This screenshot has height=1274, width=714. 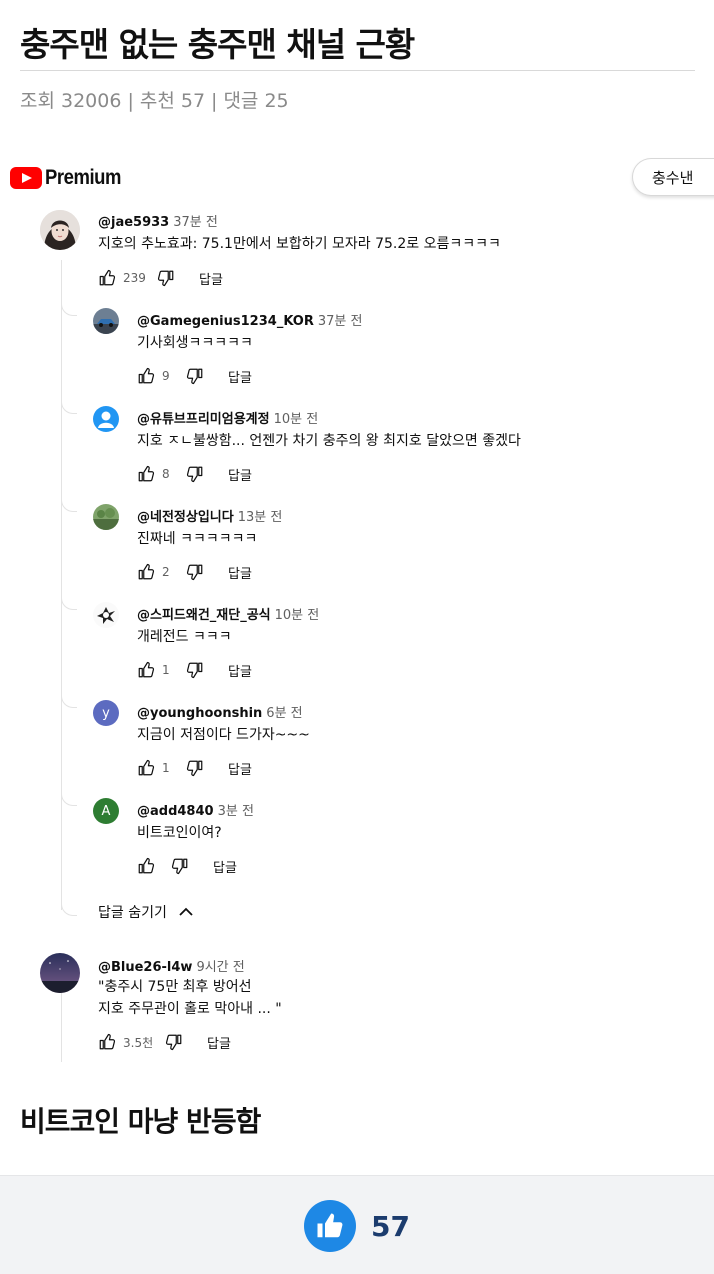 I want to click on comment-actions: 3.5천 답글, so click(x=164, y=1042).